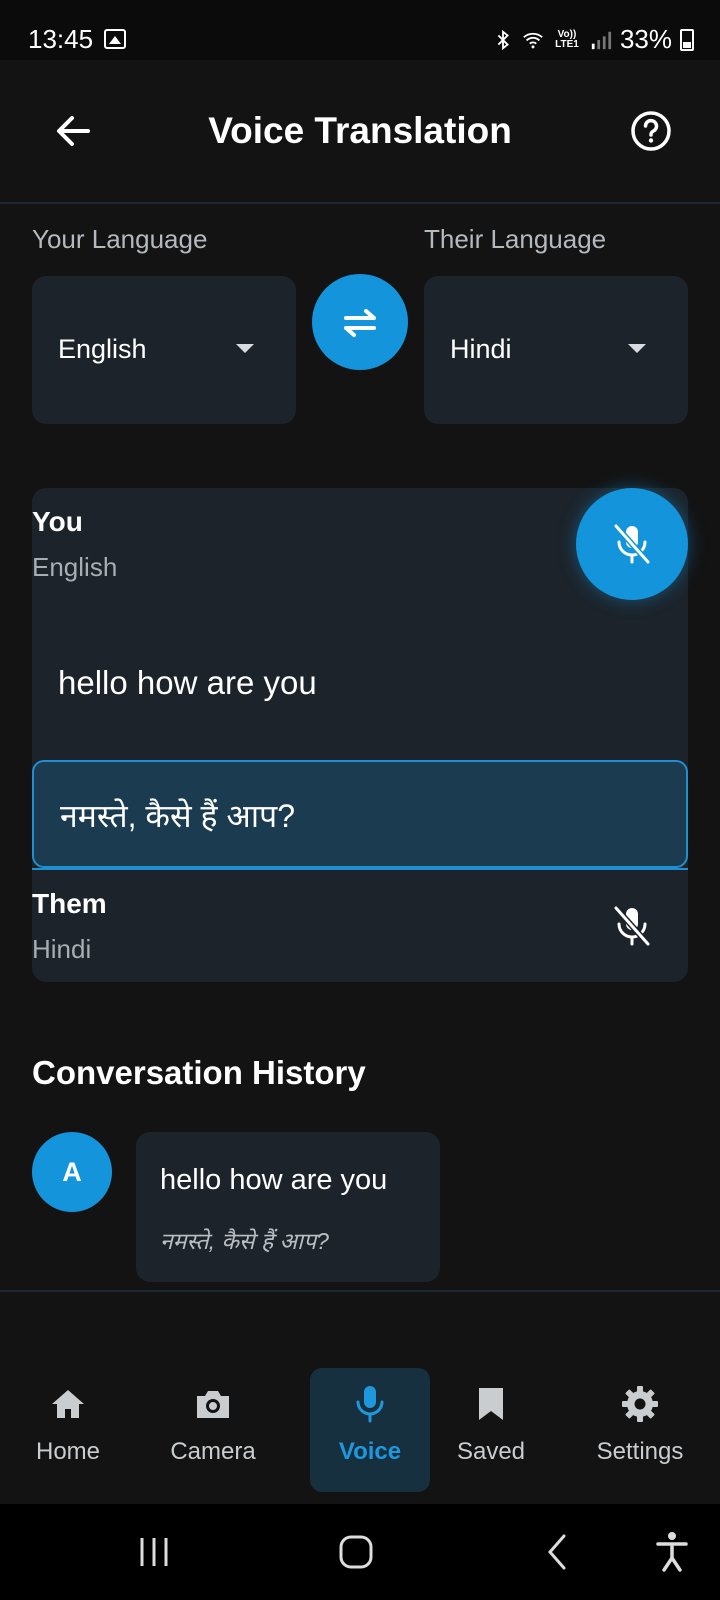 The width and height of the screenshot is (720, 1600). I want to click on home-icon, so click(68, 1404).